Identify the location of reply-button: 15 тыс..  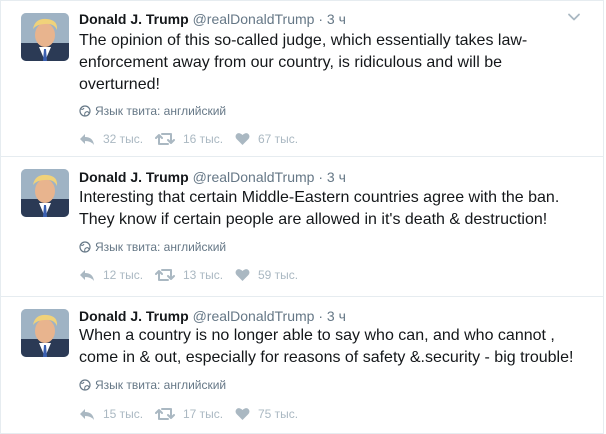
(117, 414).